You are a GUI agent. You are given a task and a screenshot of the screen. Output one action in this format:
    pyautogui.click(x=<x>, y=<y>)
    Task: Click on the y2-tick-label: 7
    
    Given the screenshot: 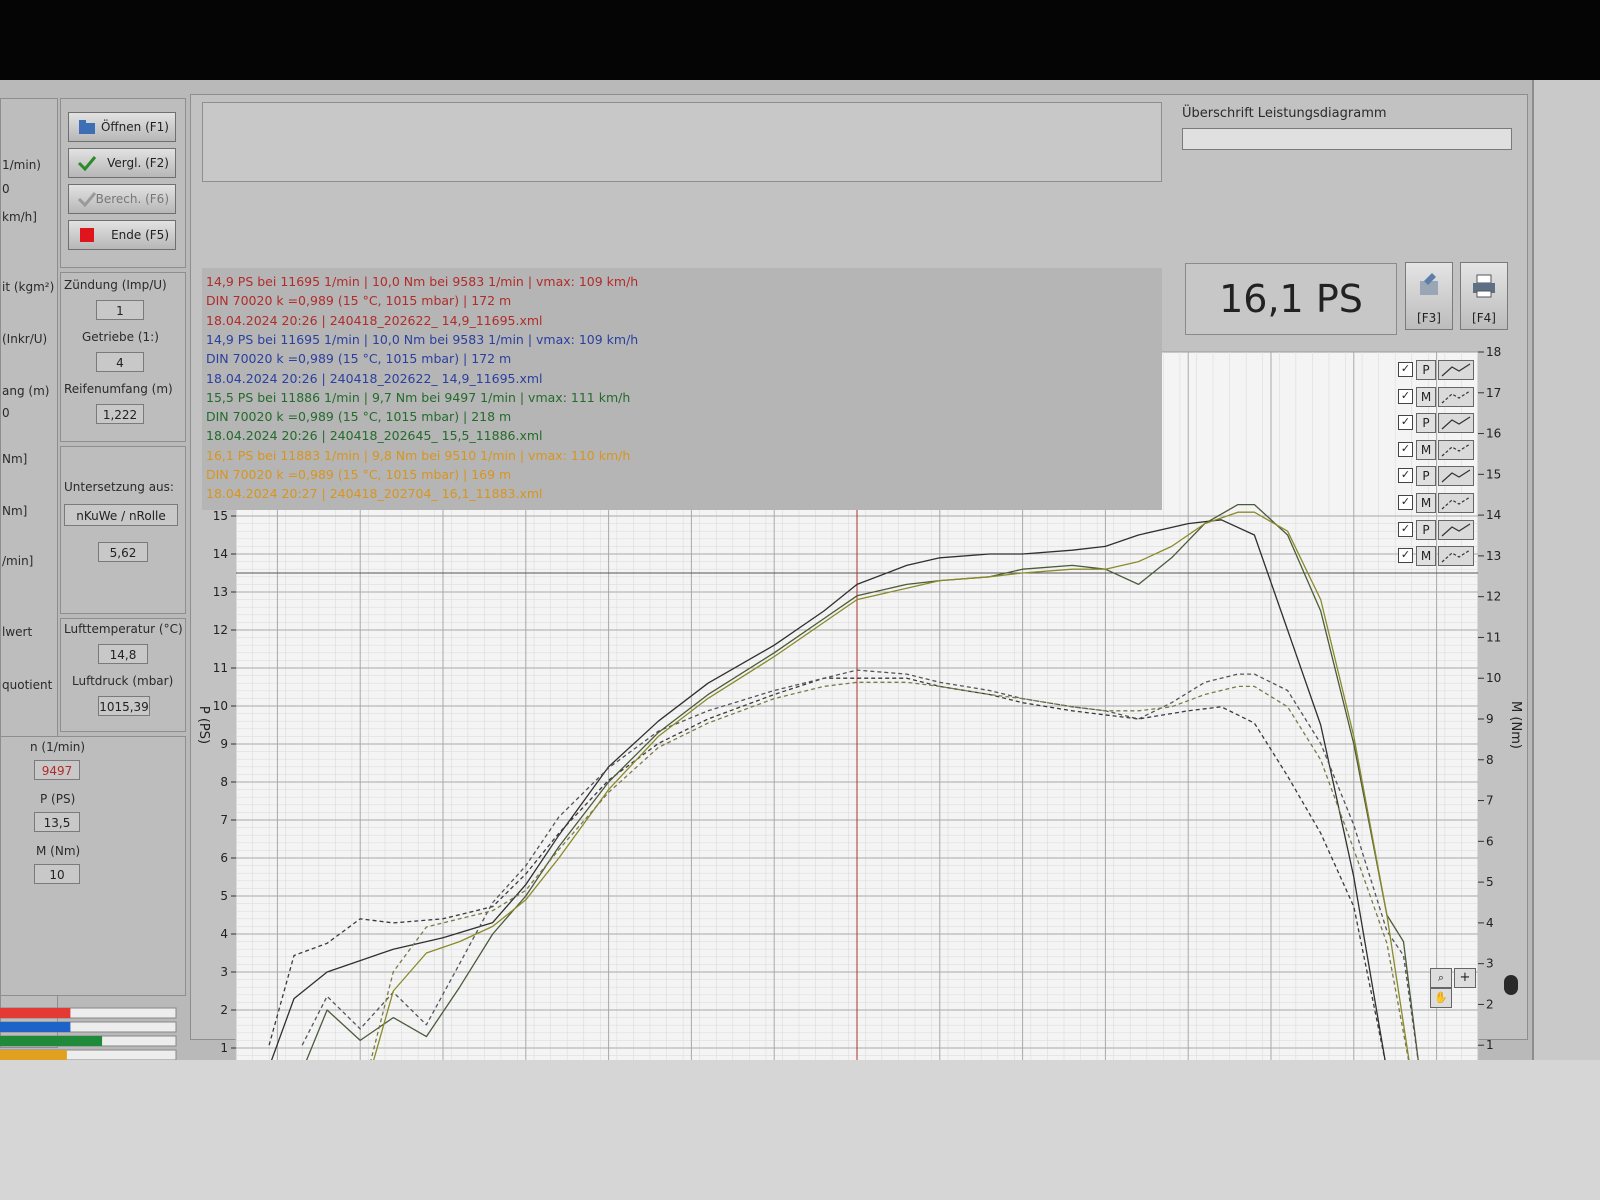 What is the action you would take?
    pyautogui.click(x=1490, y=801)
    